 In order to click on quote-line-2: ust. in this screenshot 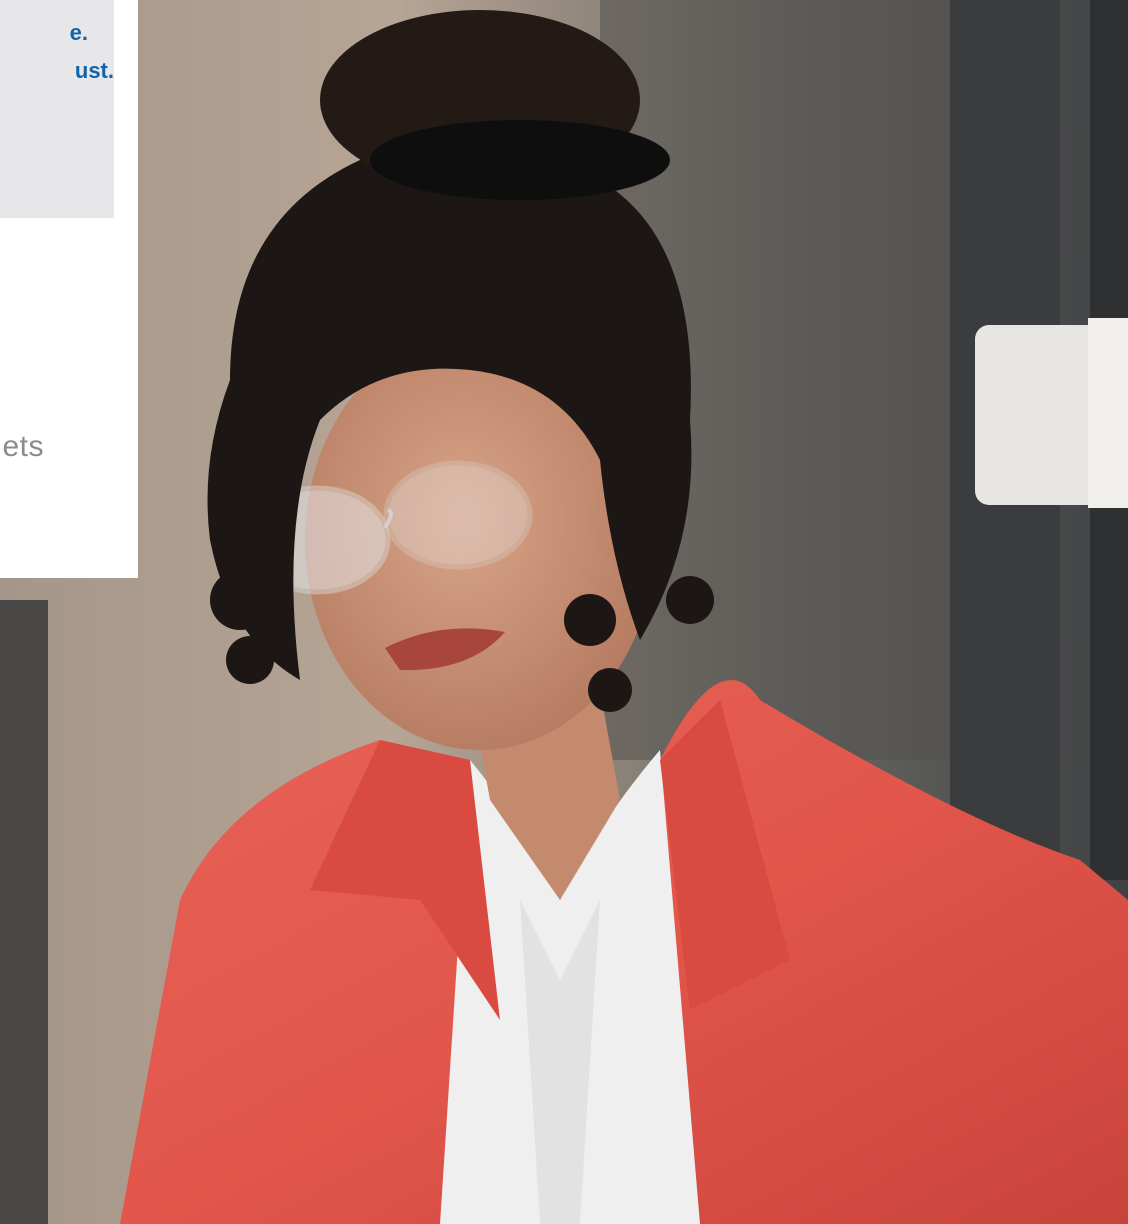, I will do `click(94, 70)`.